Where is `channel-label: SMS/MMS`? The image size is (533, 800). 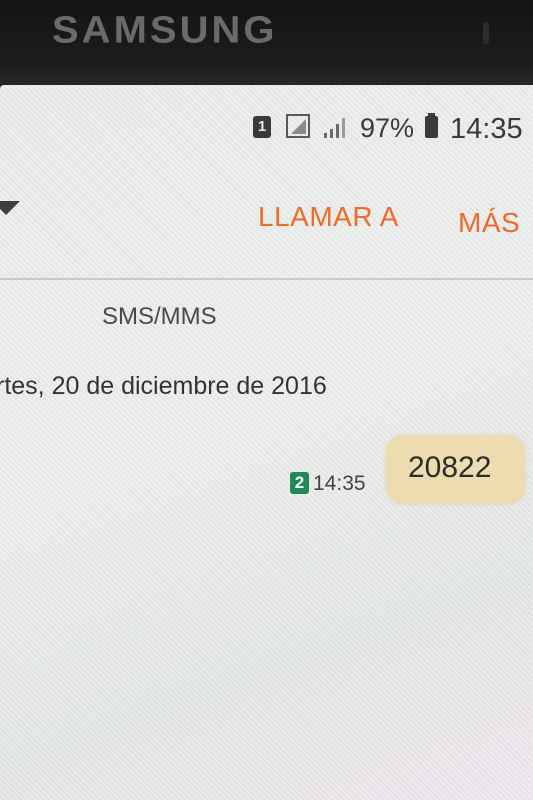 channel-label: SMS/MMS is located at coordinates (159, 316).